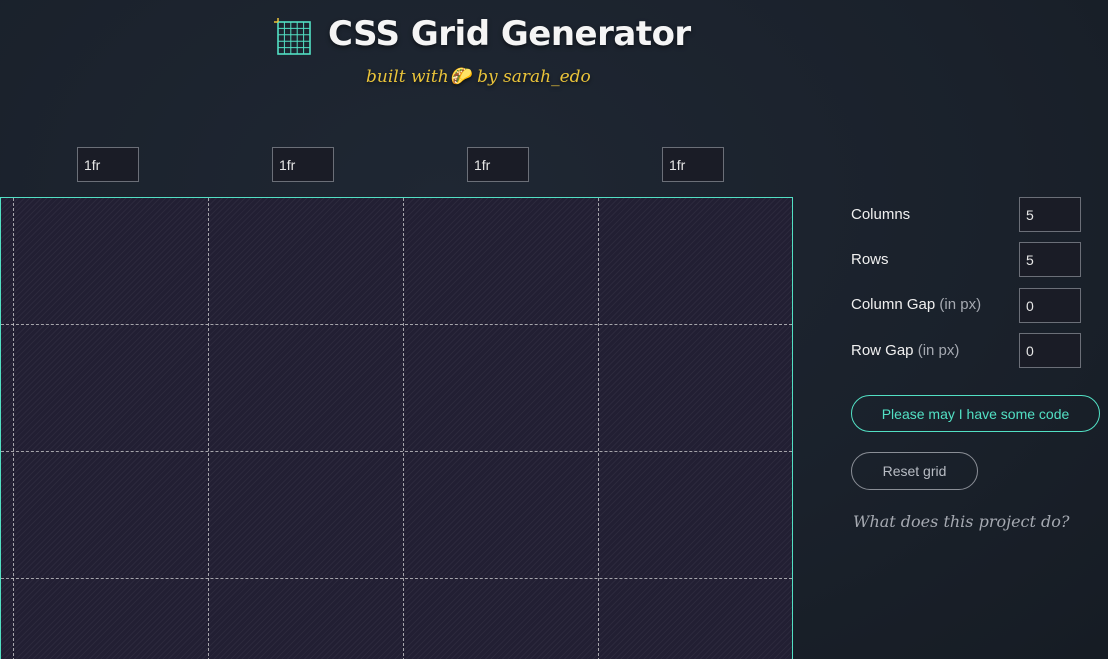 The height and width of the screenshot is (659, 1108). I want to click on columns-input, so click(1050, 214).